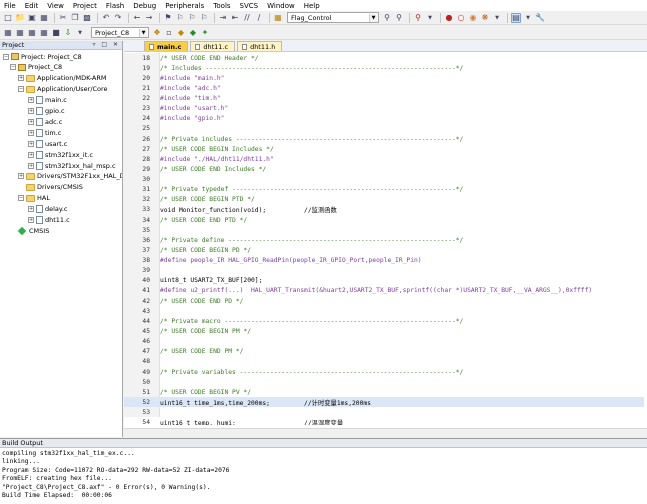 The width and height of the screenshot is (647, 504). What do you see at coordinates (8, 33) in the screenshot?
I see `translate-icon: ▦` at bounding box center [8, 33].